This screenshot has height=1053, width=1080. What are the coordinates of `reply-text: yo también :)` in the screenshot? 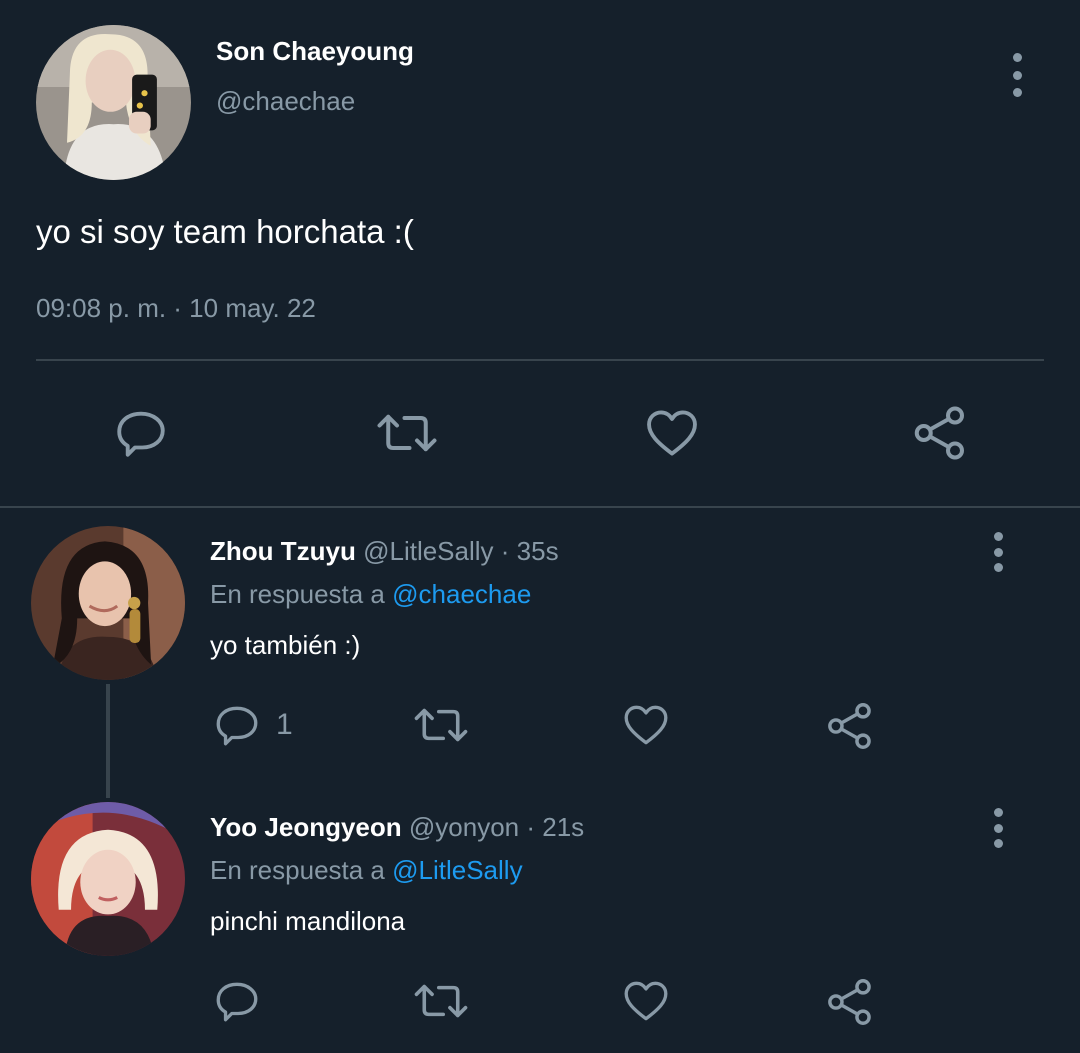 It's located at (285, 645).